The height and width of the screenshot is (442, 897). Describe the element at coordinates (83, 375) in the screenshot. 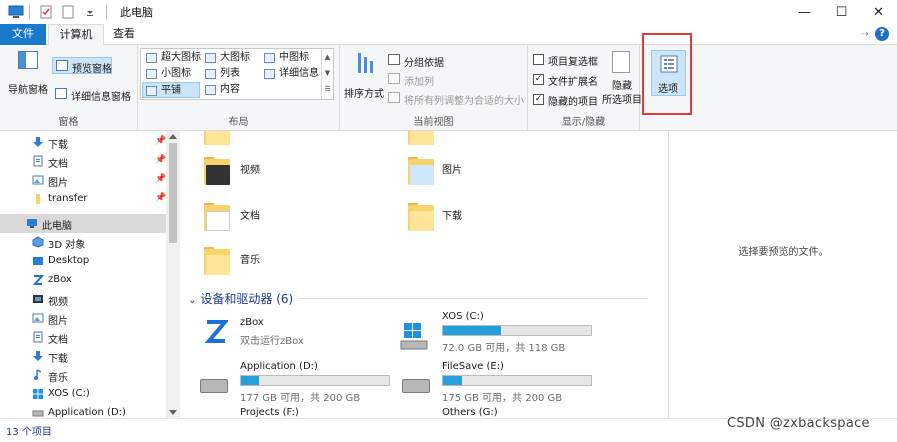

I see `nav-item-music: 音乐` at that location.